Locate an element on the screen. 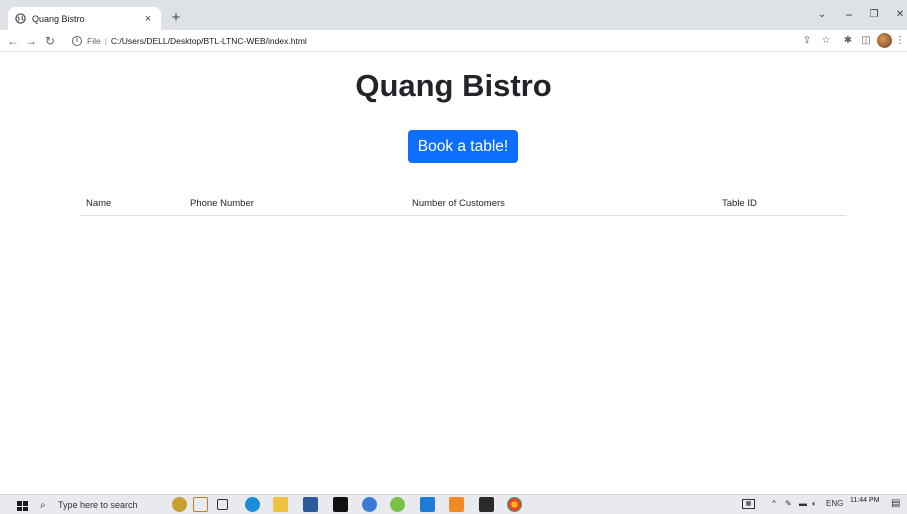 This screenshot has width=907, height=514. reload-icon: ↻ is located at coordinates (50, 41).